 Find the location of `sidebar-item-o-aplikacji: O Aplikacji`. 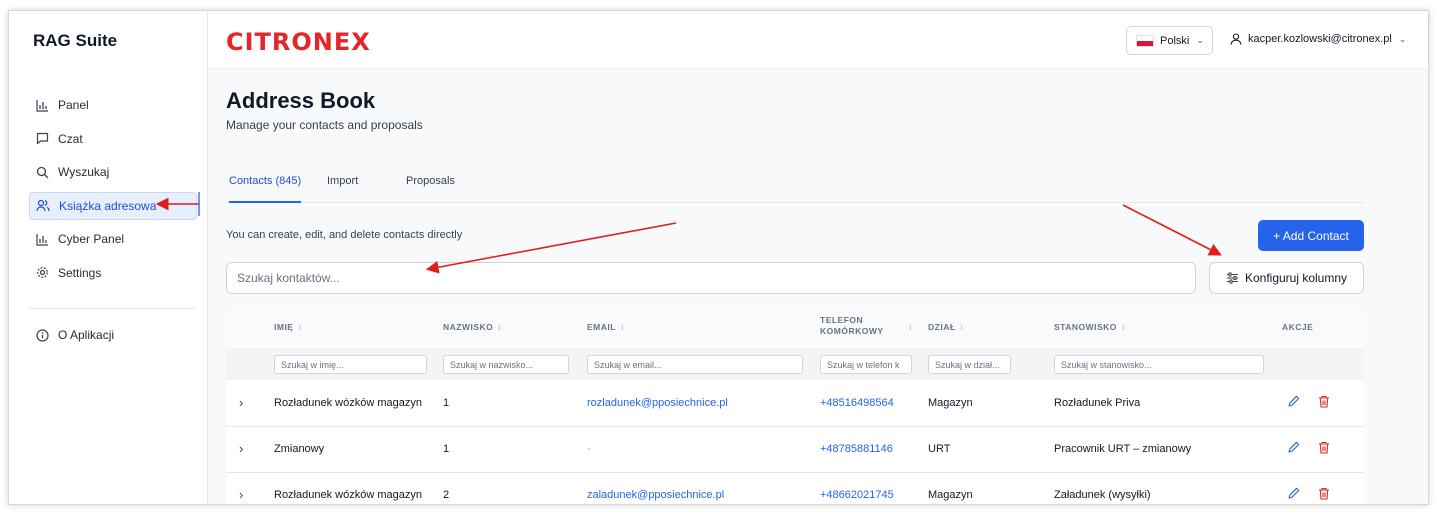

sidebar-item-o-aplikacji: O Aplikacji is located at coordinates (113, 335).